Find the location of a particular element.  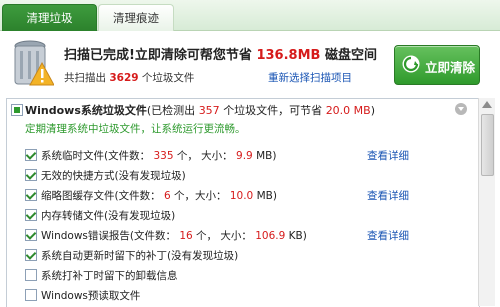

item-size: 9.9 is located at coordinates (244, 156).